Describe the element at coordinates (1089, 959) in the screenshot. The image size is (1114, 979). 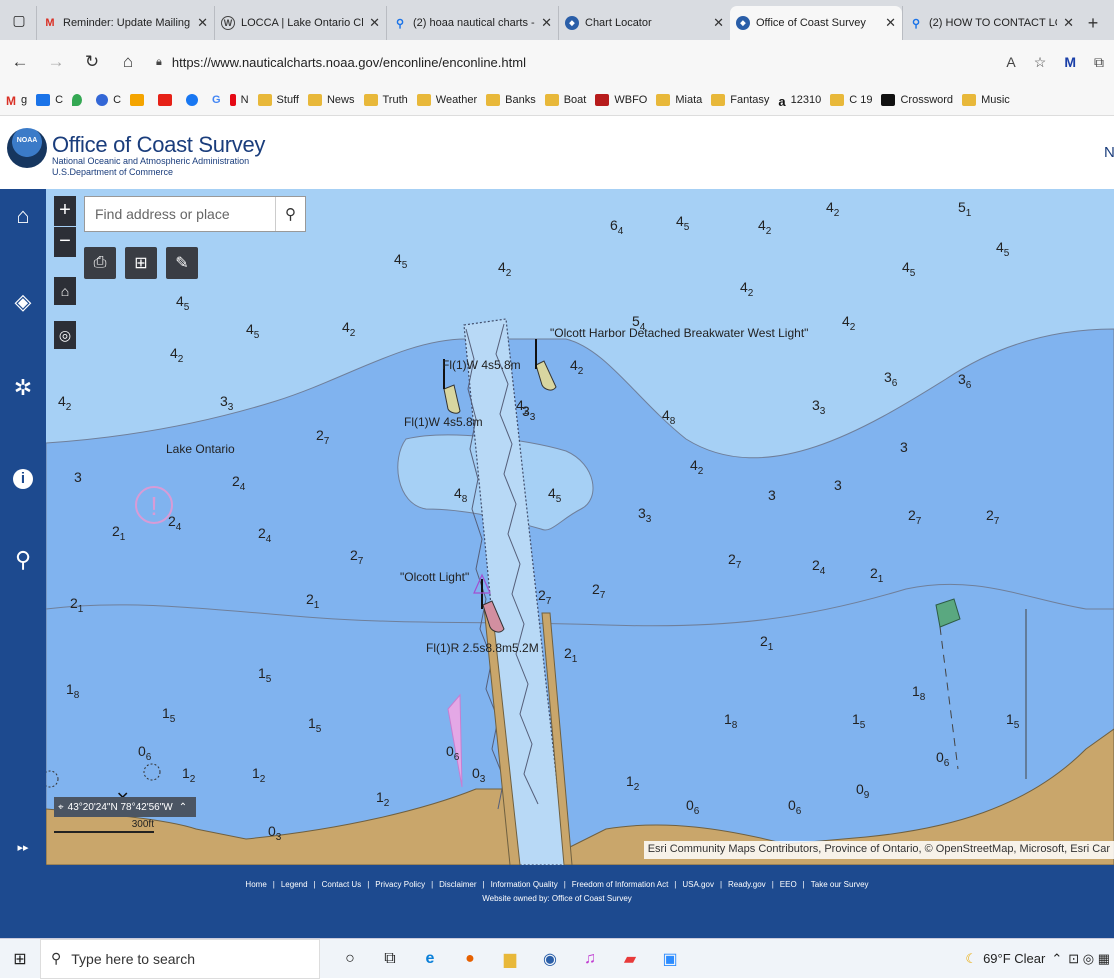
I see `tray-icons: ⊡ ◎ ▦` at that location.